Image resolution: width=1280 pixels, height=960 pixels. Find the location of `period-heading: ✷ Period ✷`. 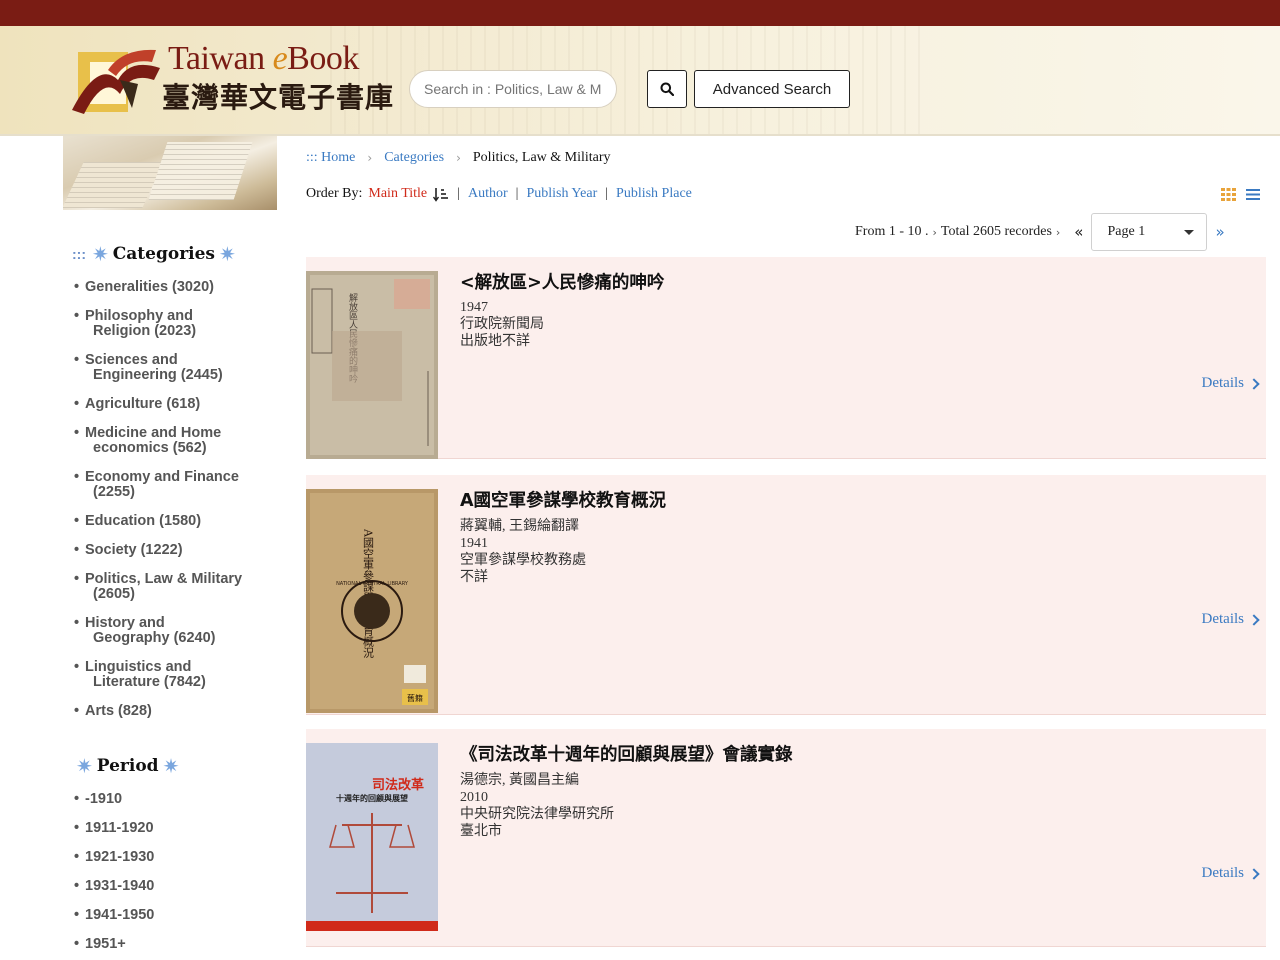

period-heading: ✷ Period ✷ is located at coordinates (128, 766).